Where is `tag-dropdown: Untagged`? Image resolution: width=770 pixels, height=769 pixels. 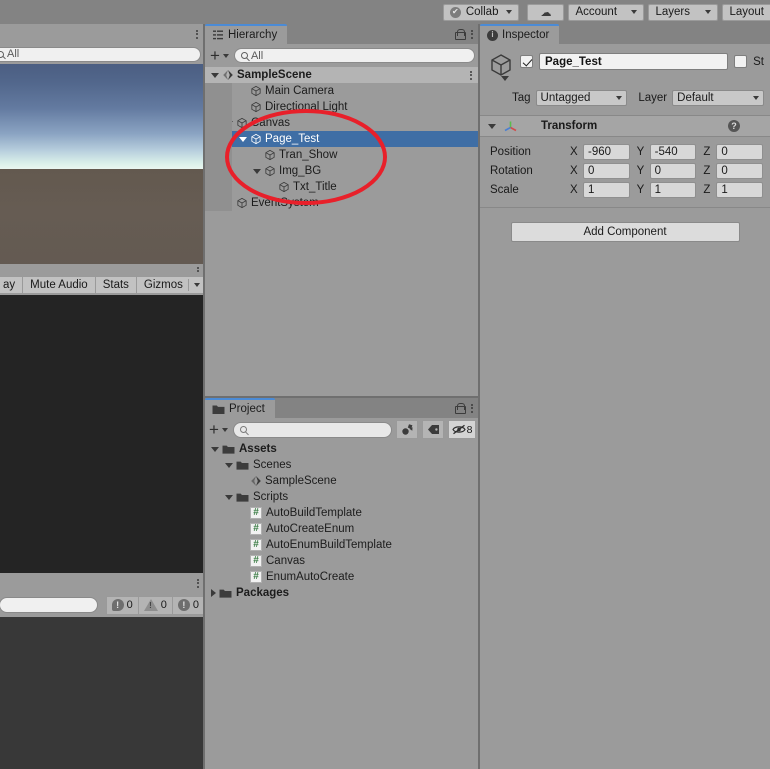
tag-dropdown: Untagged is located at coordinates (581, 98).